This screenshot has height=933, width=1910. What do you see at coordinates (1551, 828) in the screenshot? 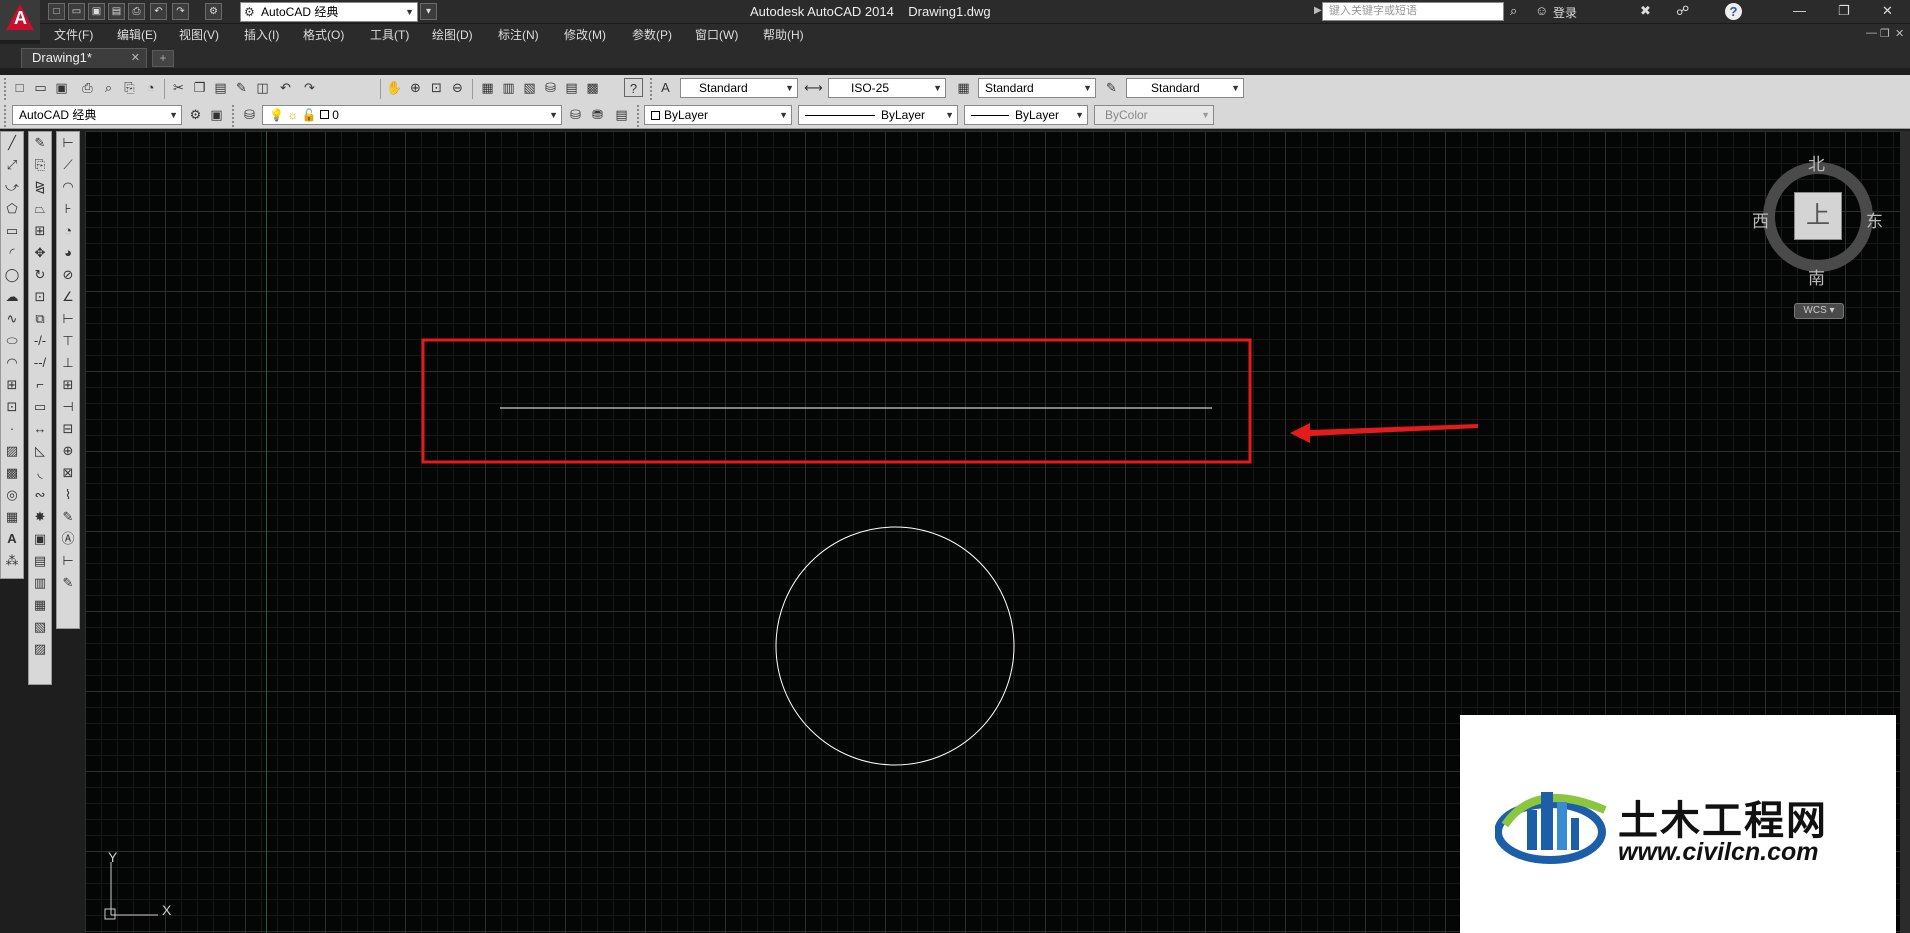
I see `civilcn-logo-icon` at bounding box center [1551, 828].